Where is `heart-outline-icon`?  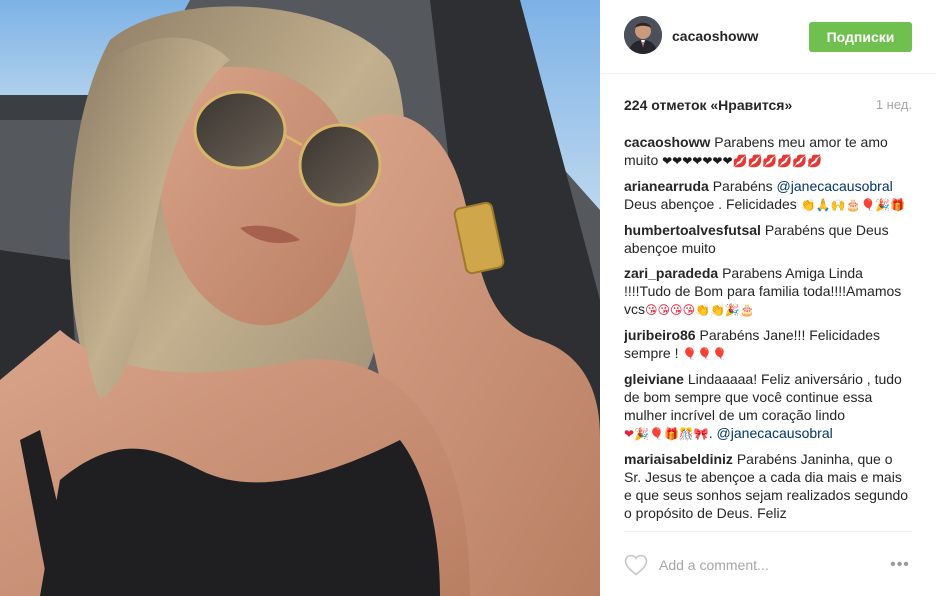
heart-outline-icon is located at coordinates (636, 565).